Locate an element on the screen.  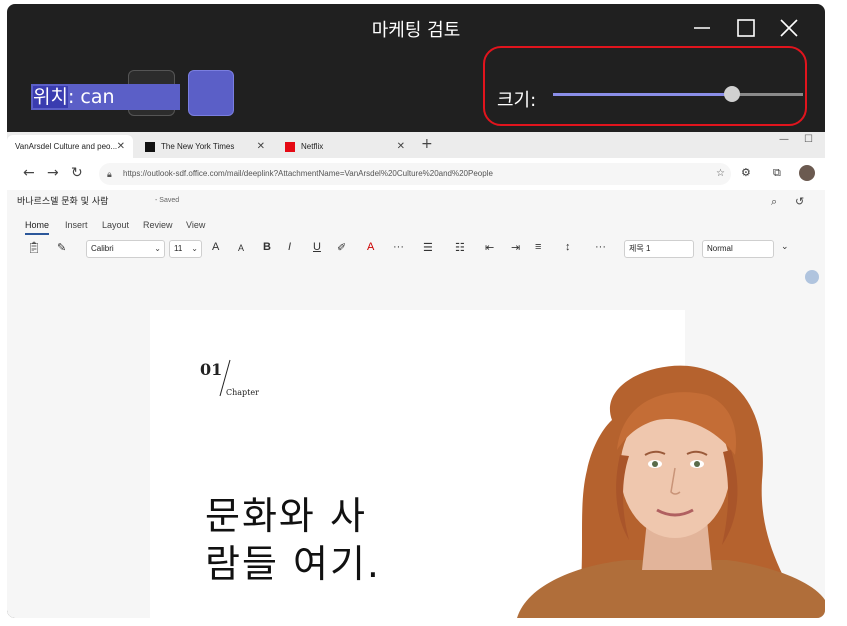
presenter-video is located at coordinates (671, 491).